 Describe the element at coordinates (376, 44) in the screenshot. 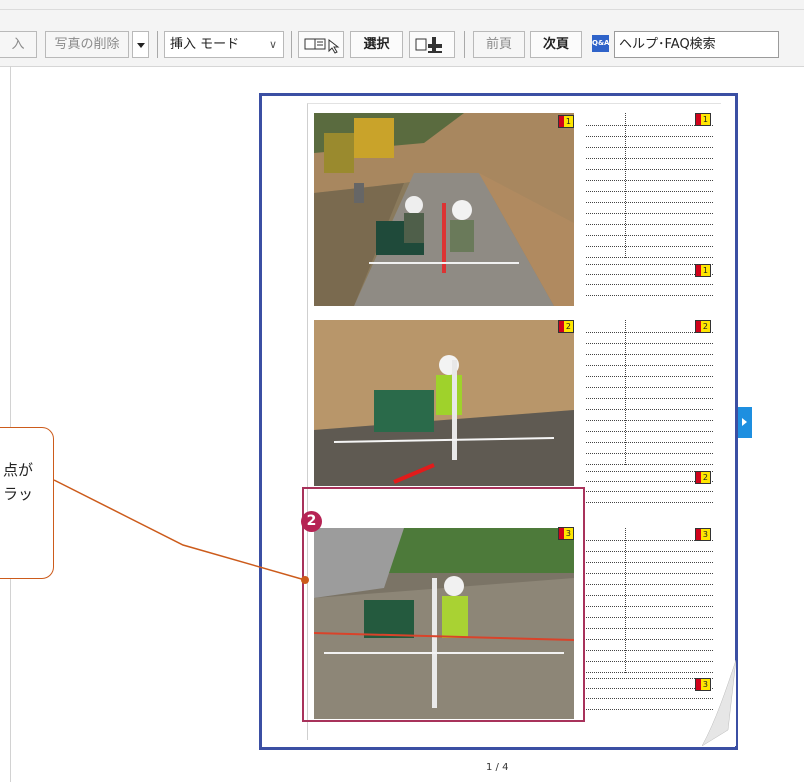

I see `select-button: 選択` at that location.